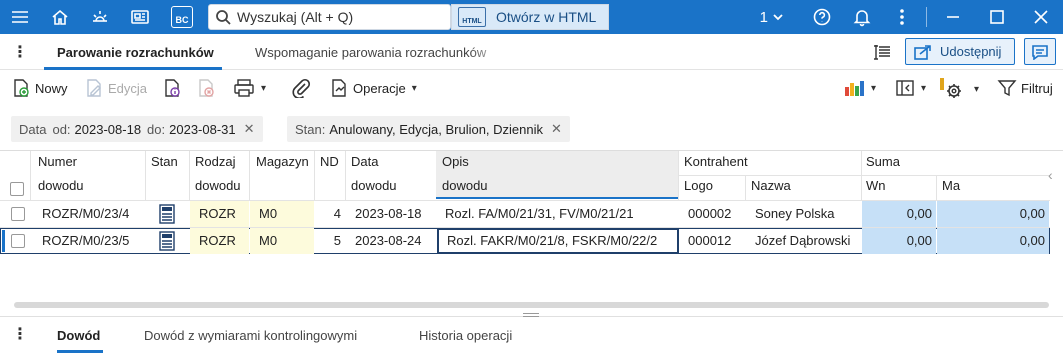 The width and height of the screenshot is (1063, 358). I want to click on cell-logo: 000002, so click(710, 213).